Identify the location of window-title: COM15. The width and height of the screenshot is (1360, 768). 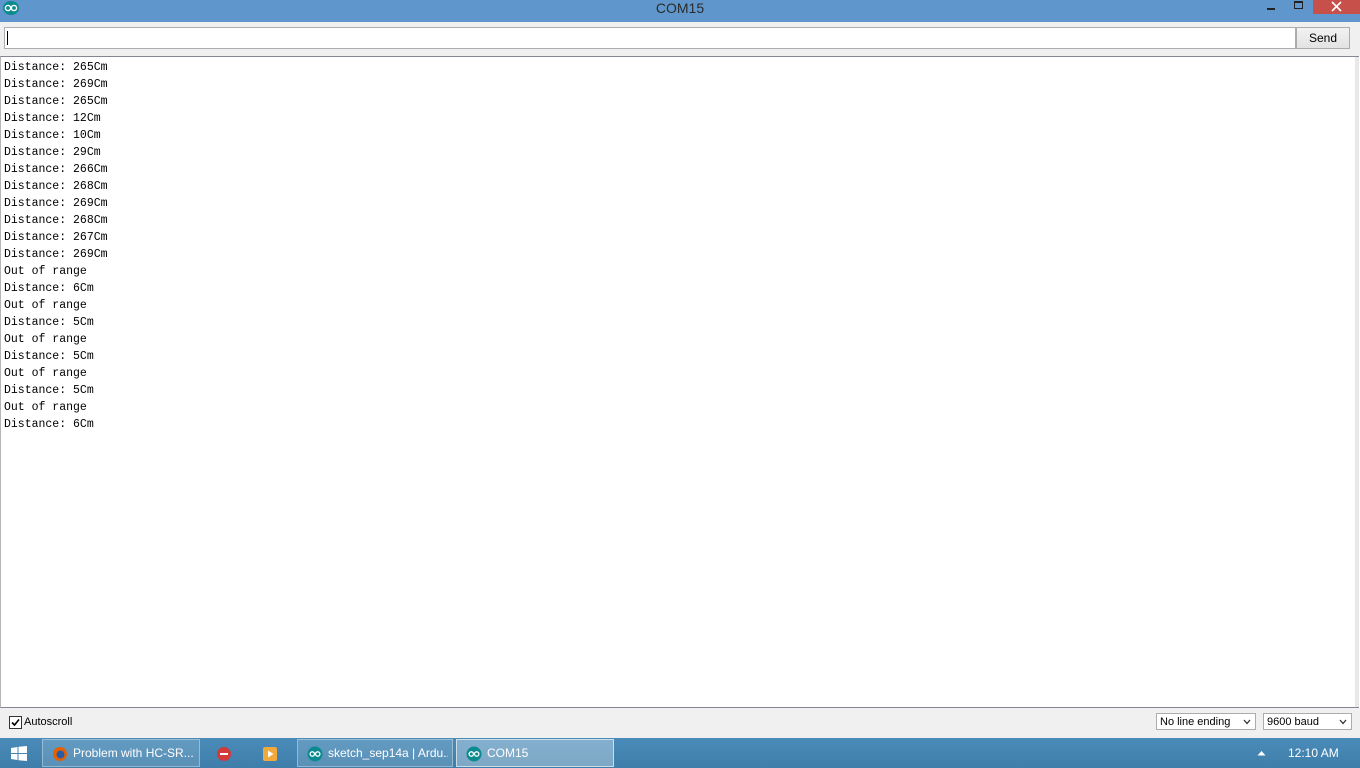
(680, 8).